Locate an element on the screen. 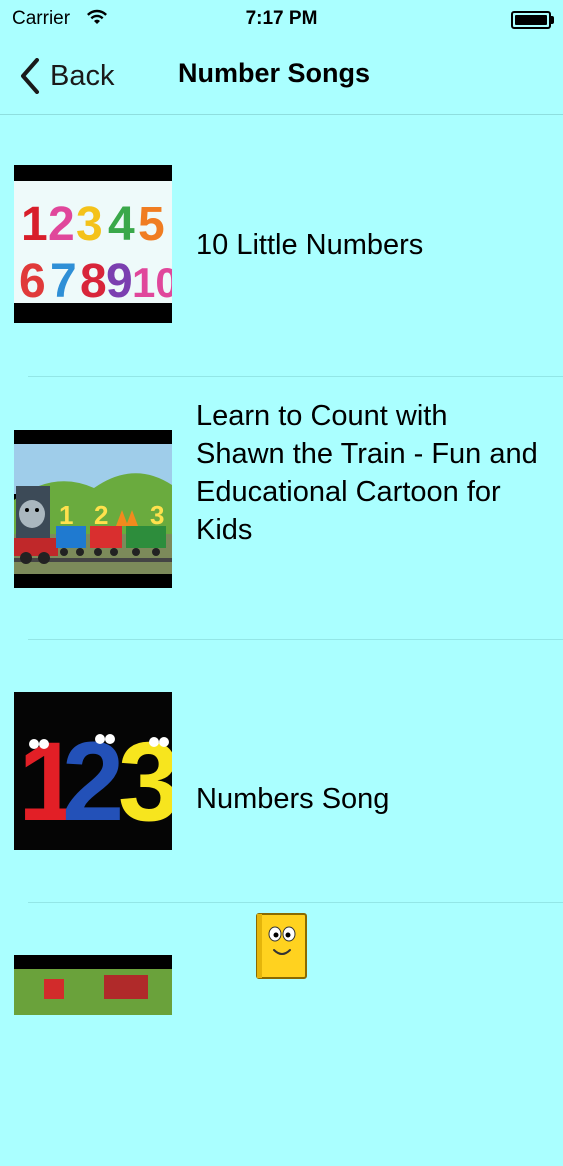 The width and height of the screenshot is (563, 1166). clock-time: 7:17 PM is located at coordinates (281, 18).